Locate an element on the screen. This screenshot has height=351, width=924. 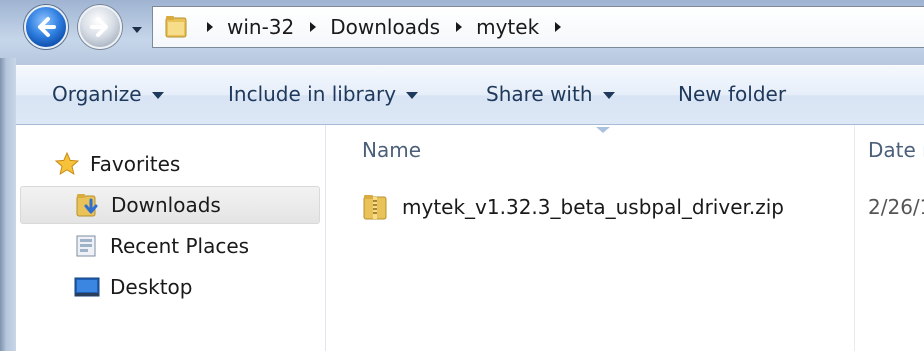
breadcrumb-mytek: mytek is located at coordinates (507, 27).